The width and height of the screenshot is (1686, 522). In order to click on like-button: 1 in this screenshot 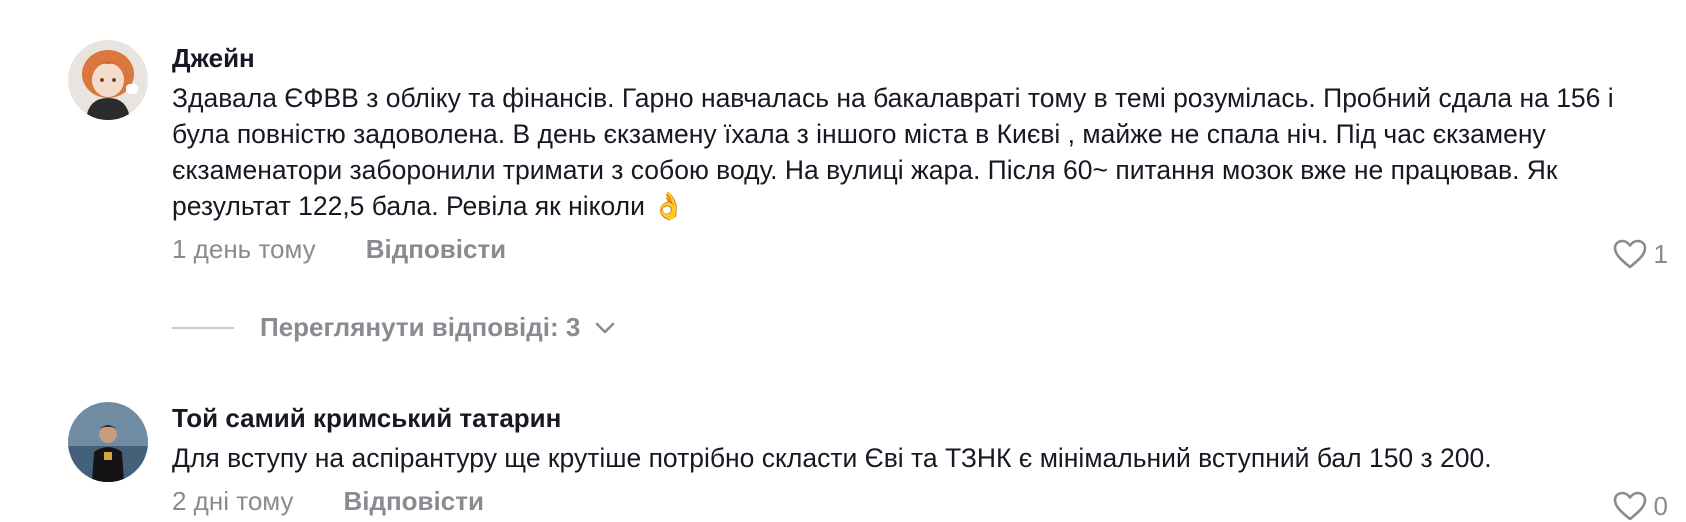, I will do `click(1640, 254)`.